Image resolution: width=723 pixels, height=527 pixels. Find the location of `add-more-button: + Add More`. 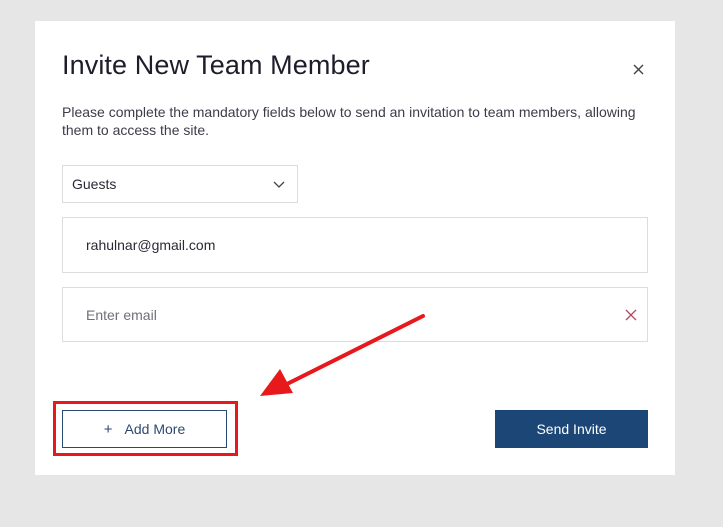

add-more-button: + Add More is located at coordinates (144, 429).